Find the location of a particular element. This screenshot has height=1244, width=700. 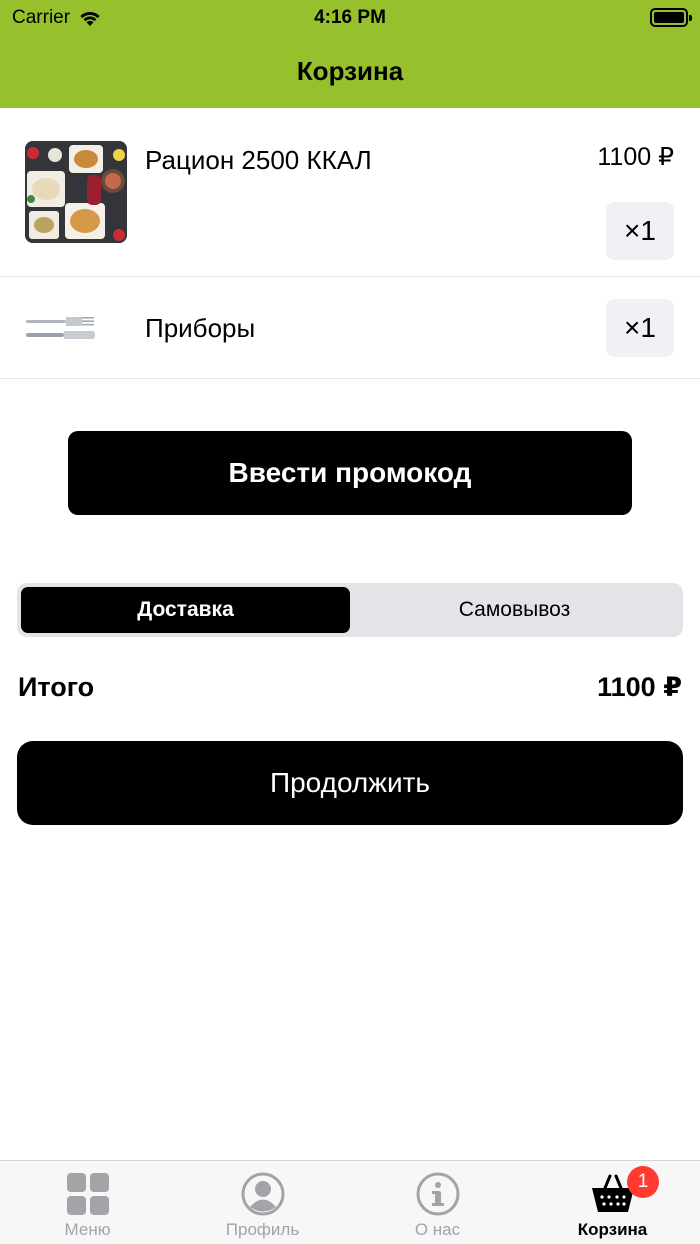

meal-plan-photo is located at coordinates (76, 192).